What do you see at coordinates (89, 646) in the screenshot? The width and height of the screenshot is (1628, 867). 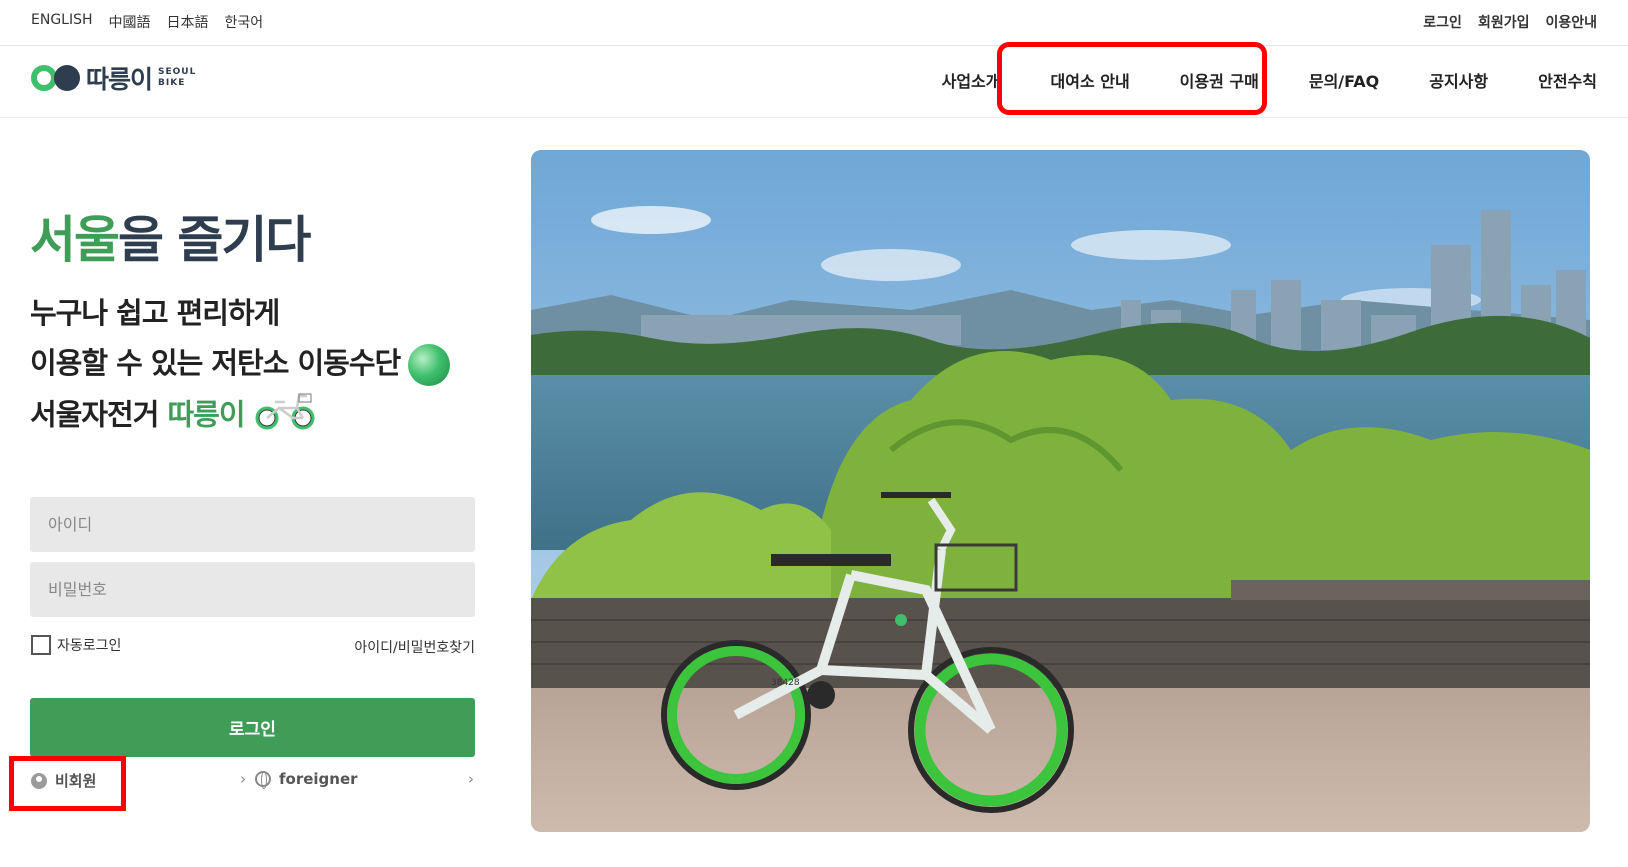 I see `auto-login-label: 자동로그인` at bounding box center [89, 646].